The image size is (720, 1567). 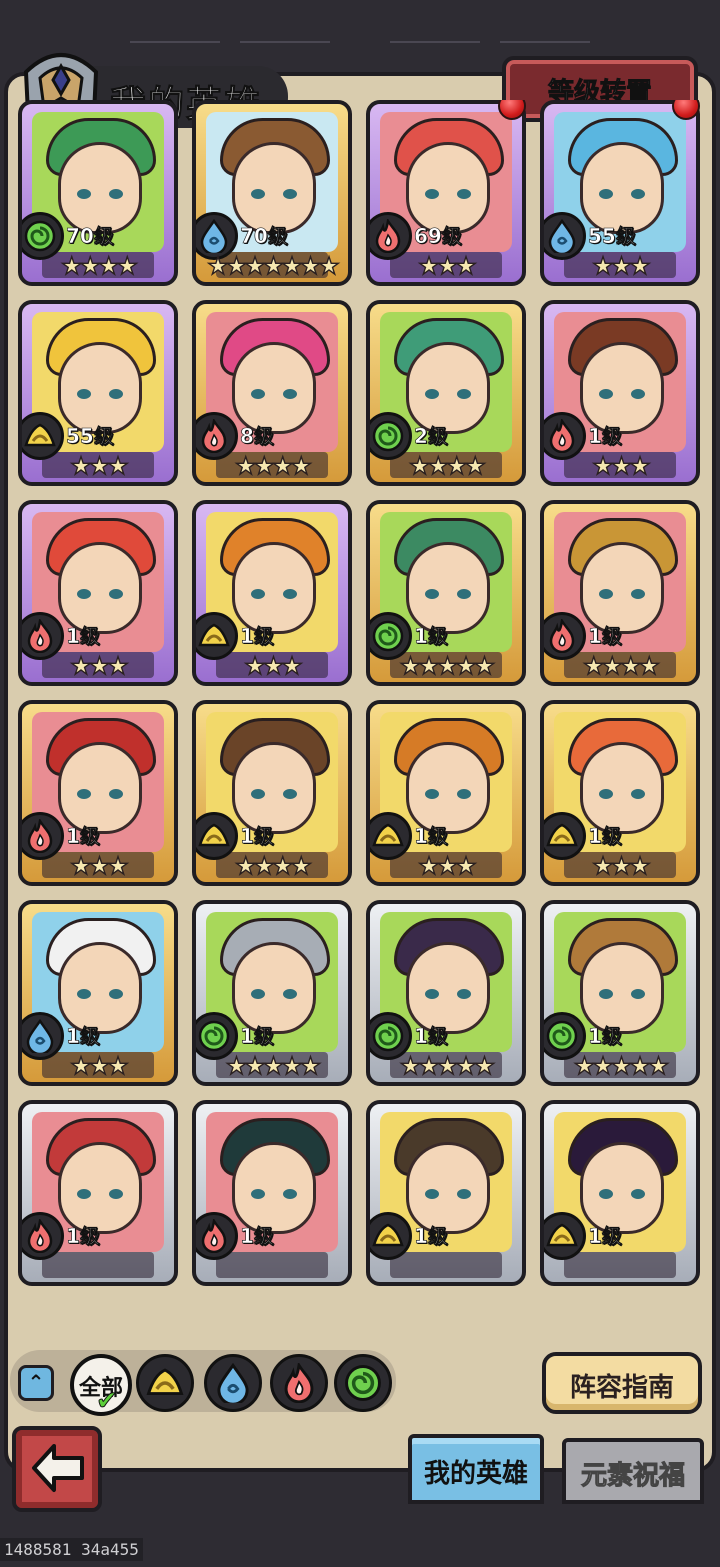 I want to click on chevron-up-icon: ⌃, so click(x=36, y=1382).